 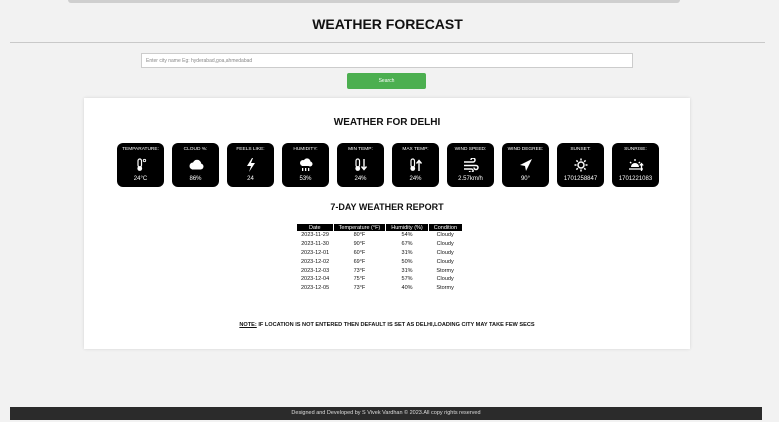 What do you see at coordinates (386, 81) in the screenshot?
I see `search-button: Search` at bounding box center [386, 81].